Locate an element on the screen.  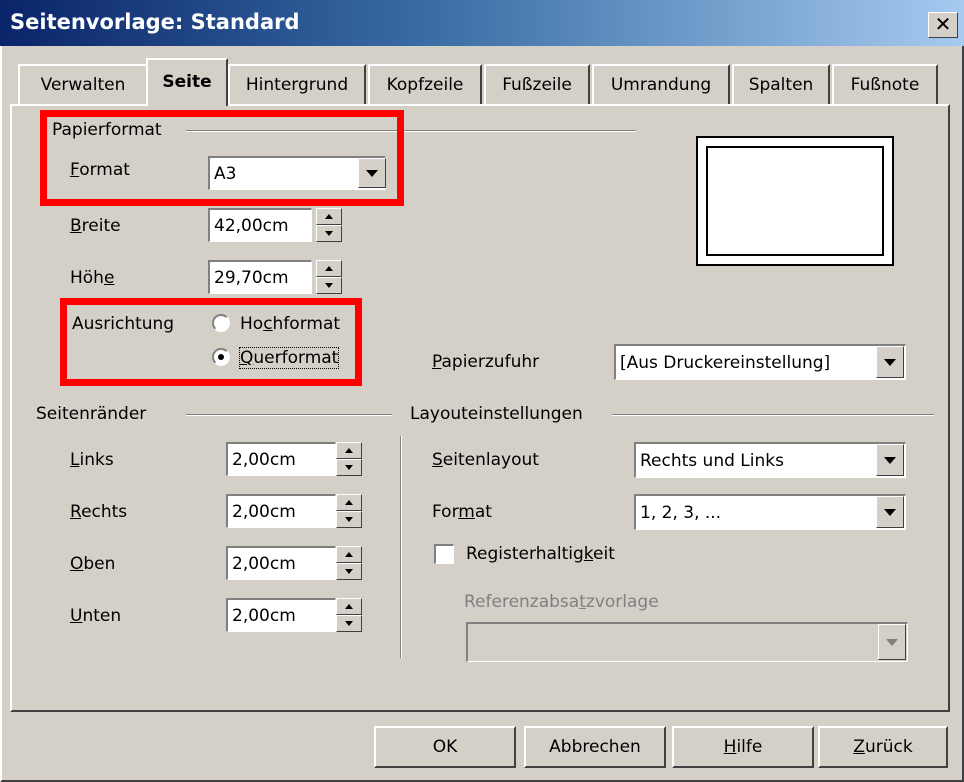
tab-kopfzeile: Kopfzeile is located at coordinates (425, 84).